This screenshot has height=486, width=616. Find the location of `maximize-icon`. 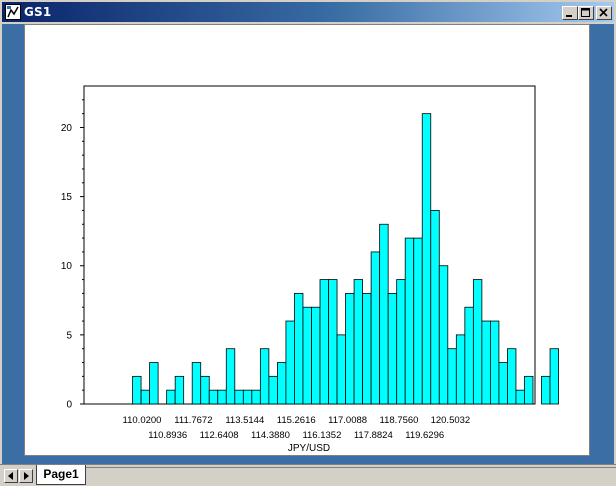

maximize-icon is located at coordinates (585, 12).